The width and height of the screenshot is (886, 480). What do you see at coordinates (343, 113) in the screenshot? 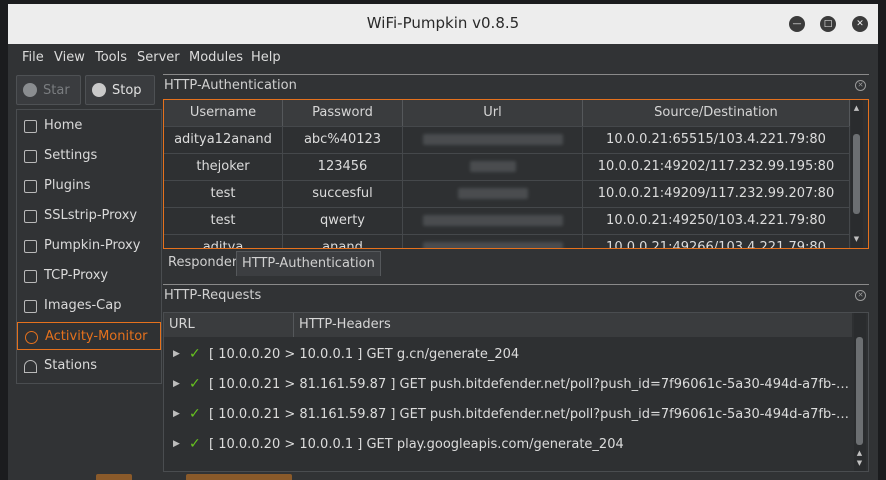
I see `col-password: Password` at bounding box center [343, 113].